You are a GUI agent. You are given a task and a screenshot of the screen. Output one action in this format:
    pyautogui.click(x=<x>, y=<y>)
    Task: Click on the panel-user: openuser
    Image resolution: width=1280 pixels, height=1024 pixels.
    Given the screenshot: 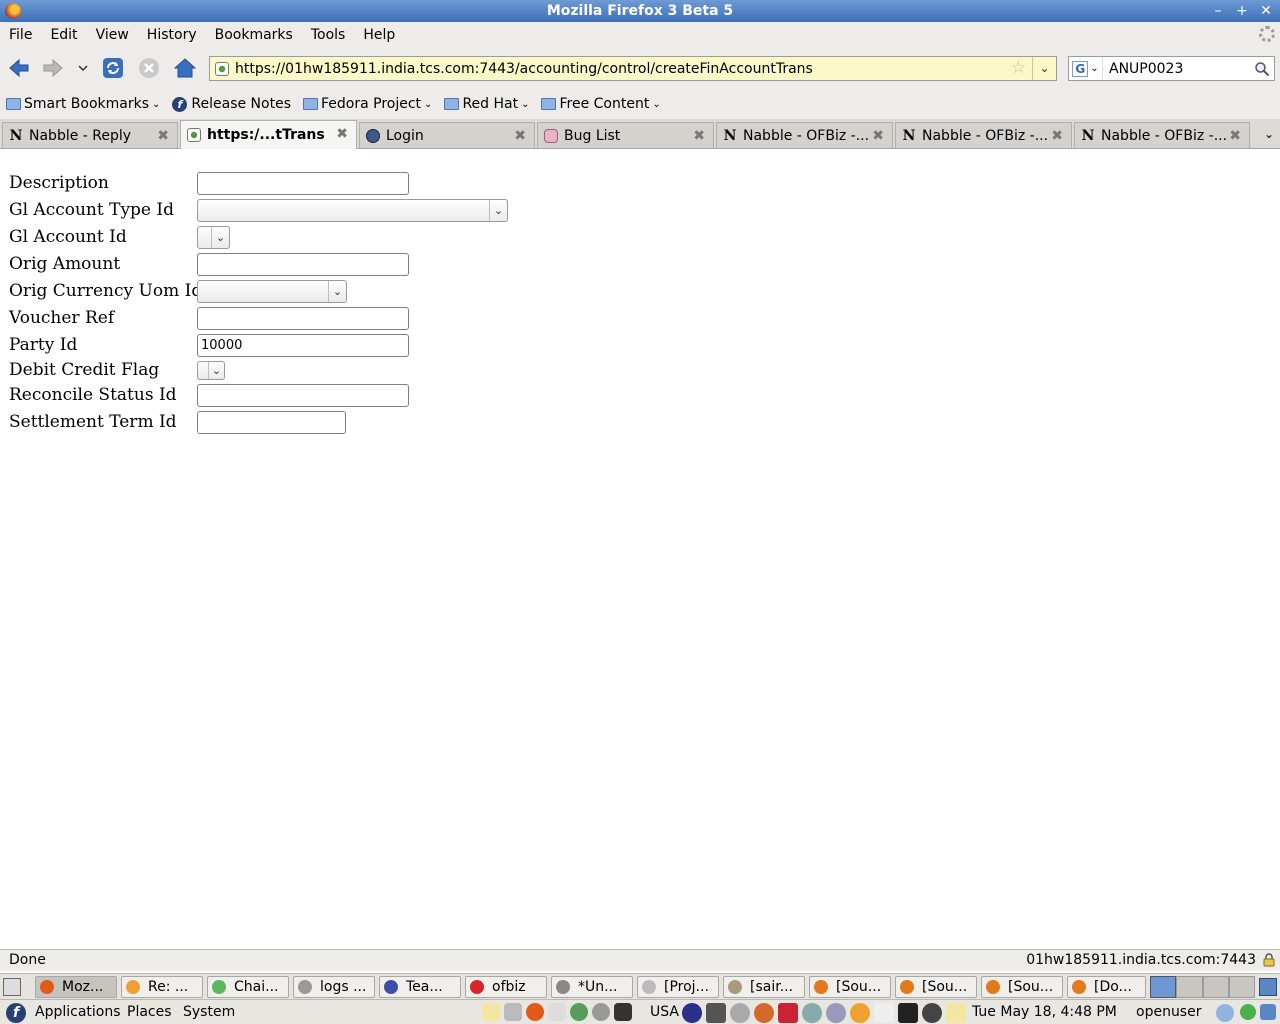 What is the action you would take?
    pyautogui.click(x=1168, y=1012)
    